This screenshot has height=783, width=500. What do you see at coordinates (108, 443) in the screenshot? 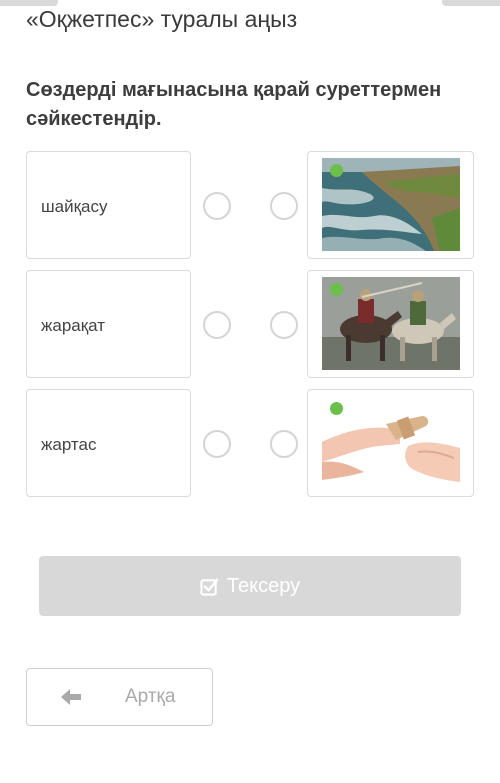
I see `word-card-3: жартас` at bounding box center [108, 443].